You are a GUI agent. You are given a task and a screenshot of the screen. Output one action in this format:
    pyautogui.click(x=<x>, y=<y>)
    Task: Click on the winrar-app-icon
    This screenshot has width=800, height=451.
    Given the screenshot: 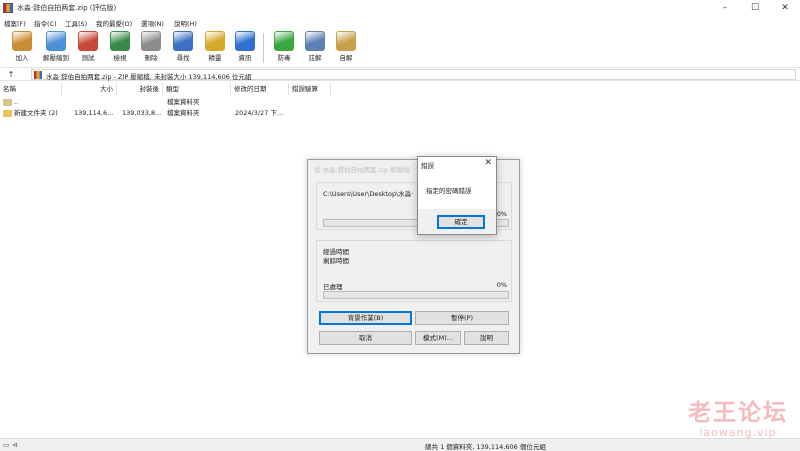 What is the action you would take?
    pyautogui.click(x=8, y=8)
    